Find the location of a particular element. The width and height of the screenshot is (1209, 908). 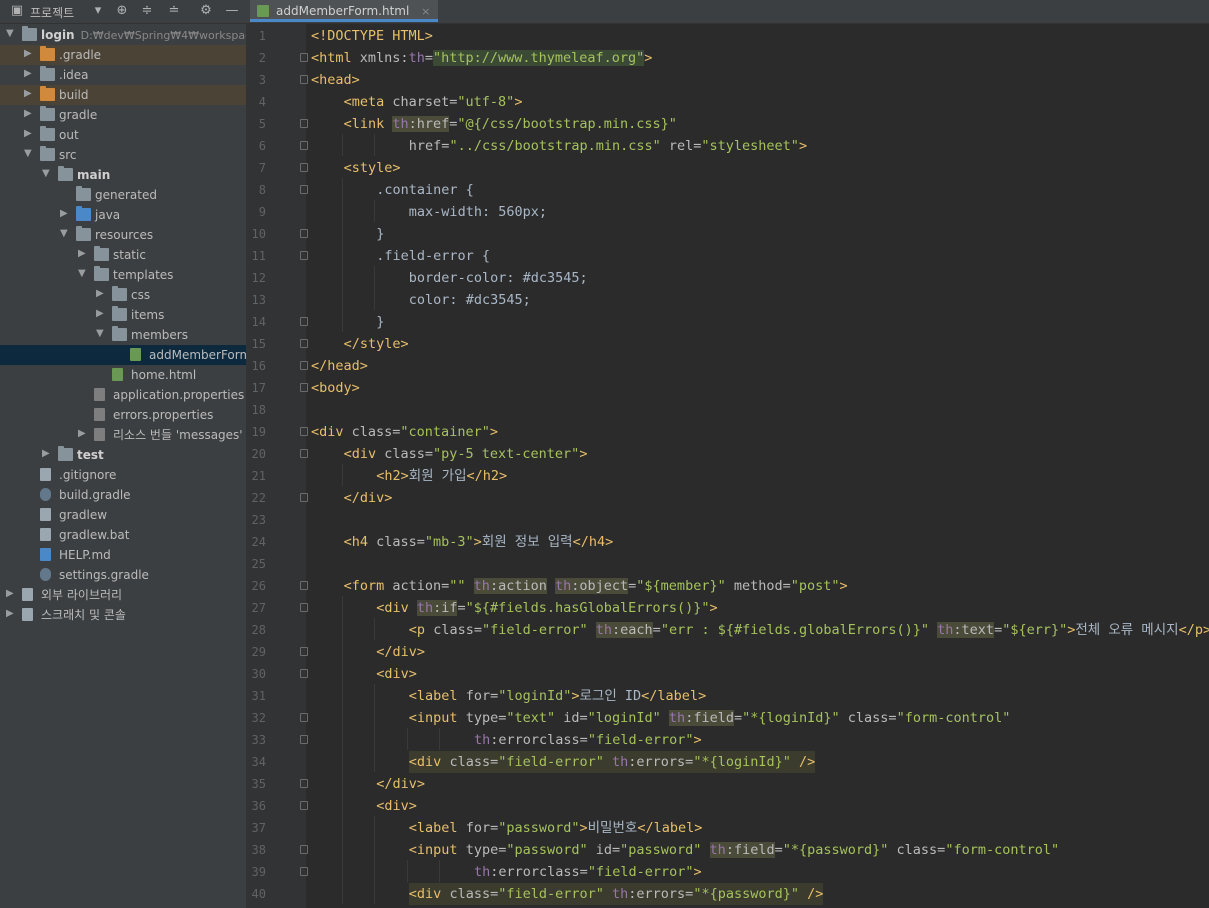

tree-item: ▼ loginD:₩dev₩Spring₩4₩workspace₩ is located at coordinates (123, 35).